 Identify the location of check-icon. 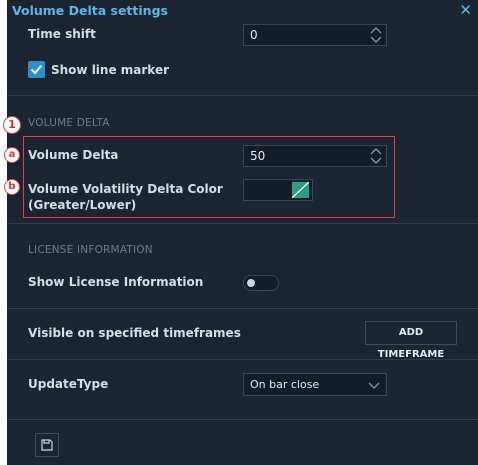
(36, 69).